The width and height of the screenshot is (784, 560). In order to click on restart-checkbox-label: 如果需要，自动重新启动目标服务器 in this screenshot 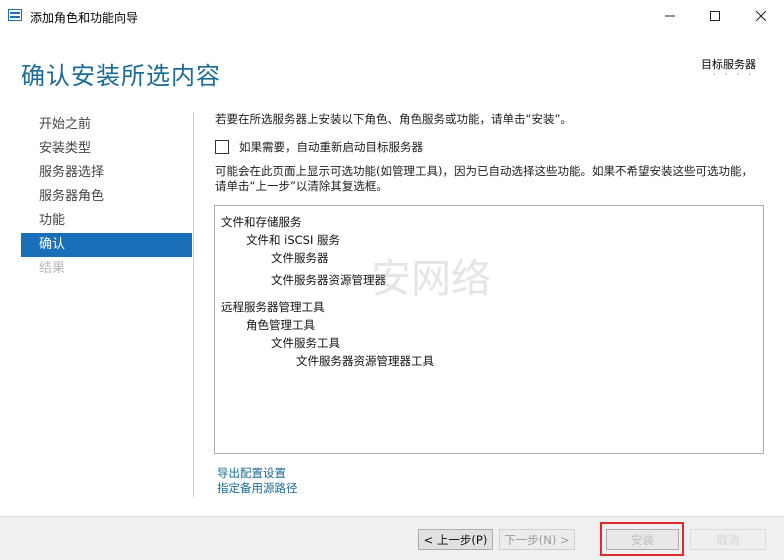, I will do `click(331, 147)`.